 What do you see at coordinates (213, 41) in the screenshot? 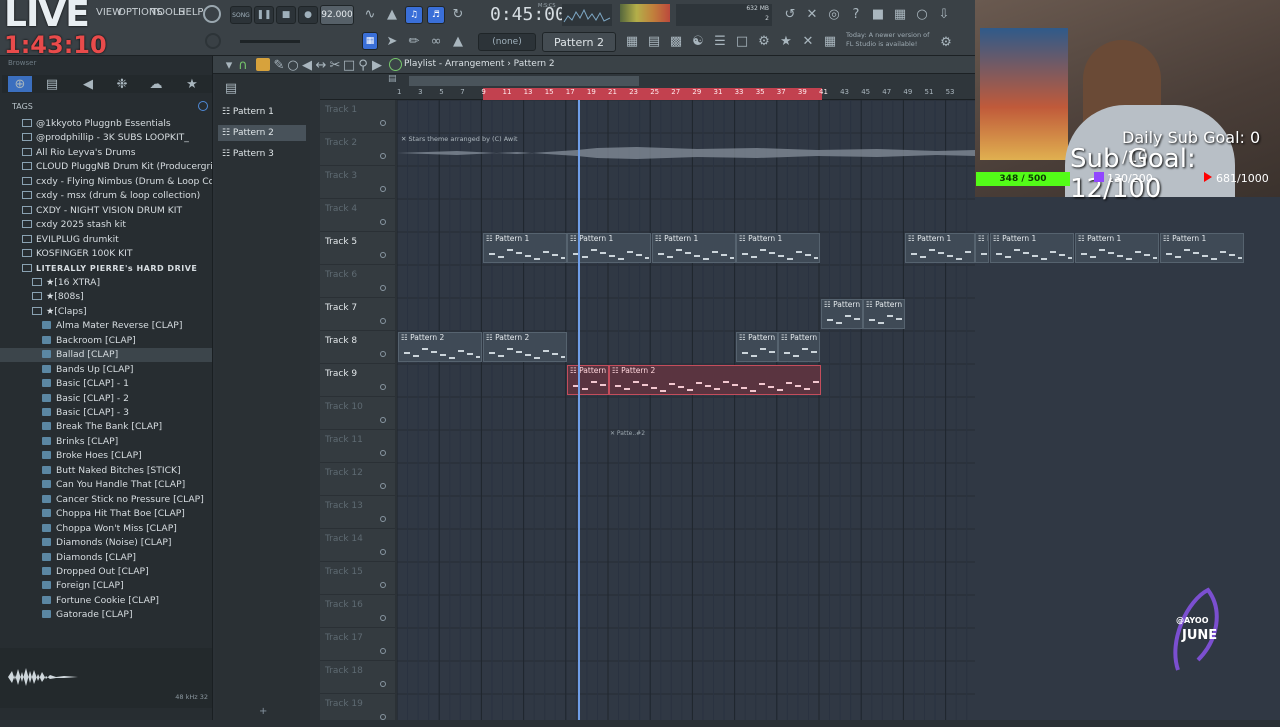
I see `master-pitch-knob` at bounding box center [213, 41].